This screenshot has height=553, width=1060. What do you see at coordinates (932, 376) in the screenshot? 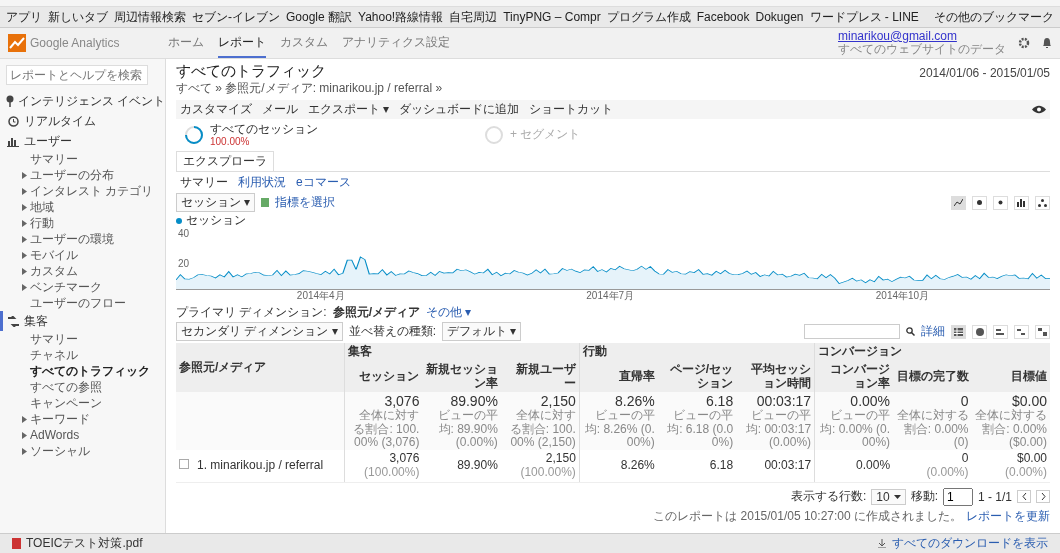
I see `column-header: 目標の完了数` at bounding box center [932, 376].